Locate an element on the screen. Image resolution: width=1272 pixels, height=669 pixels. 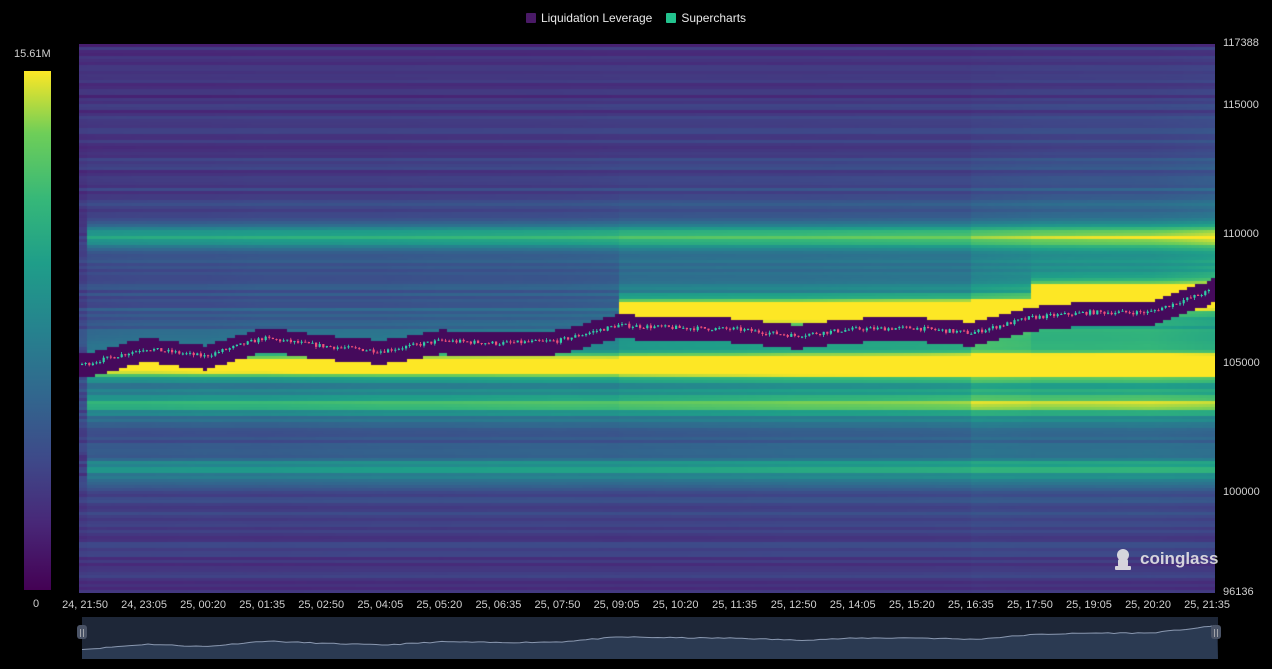
y-tick-label: 115000 is located at coordinates (1241, 104).